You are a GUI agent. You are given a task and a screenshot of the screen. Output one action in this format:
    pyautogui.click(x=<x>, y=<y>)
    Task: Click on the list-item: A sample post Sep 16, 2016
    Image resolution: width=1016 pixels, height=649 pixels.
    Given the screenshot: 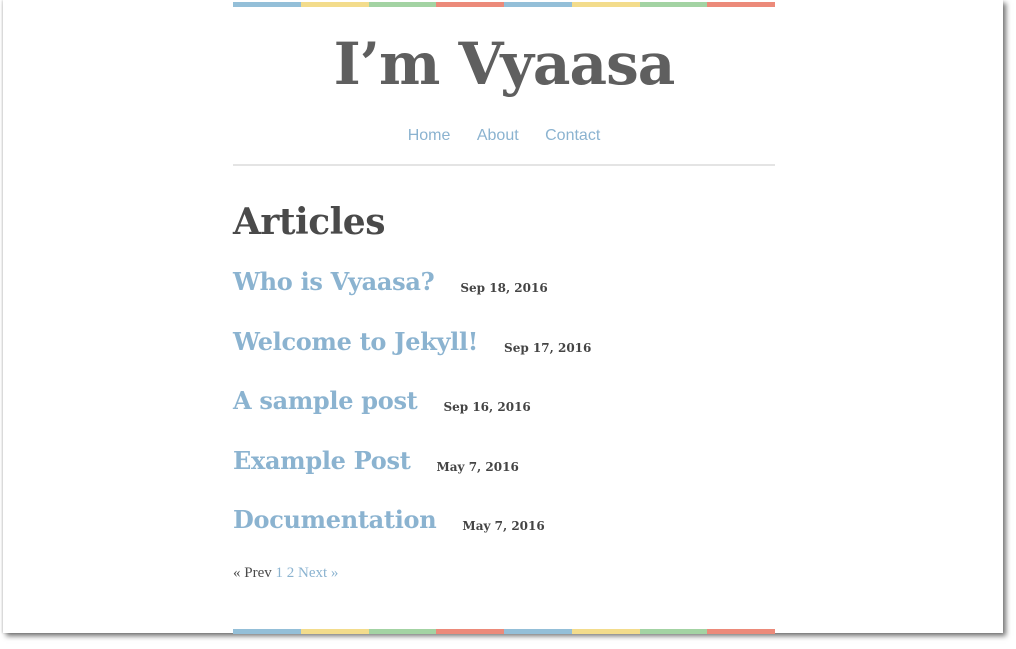 What is the action you would take?
    pyautogui.click(x=504, y=411)
    